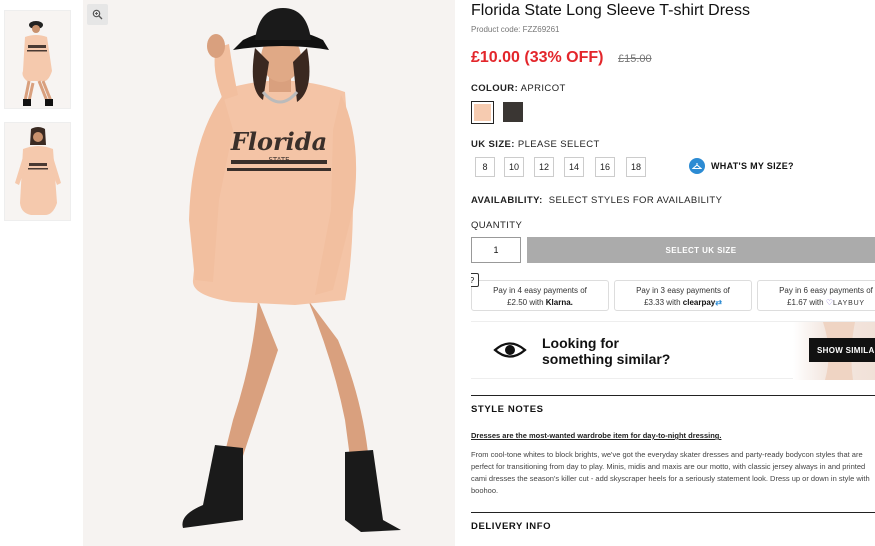  What do you see at coordinates (605, 167) in the screenshot?
I see `size-option-16: 16` at bounding box center [605, 167].